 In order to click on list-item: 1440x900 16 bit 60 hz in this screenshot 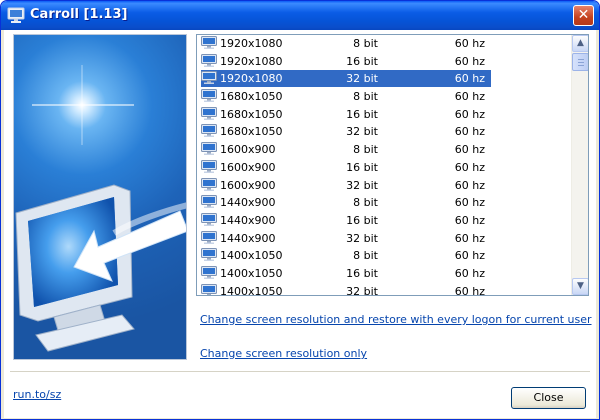, I will do `click(384, 221)`.